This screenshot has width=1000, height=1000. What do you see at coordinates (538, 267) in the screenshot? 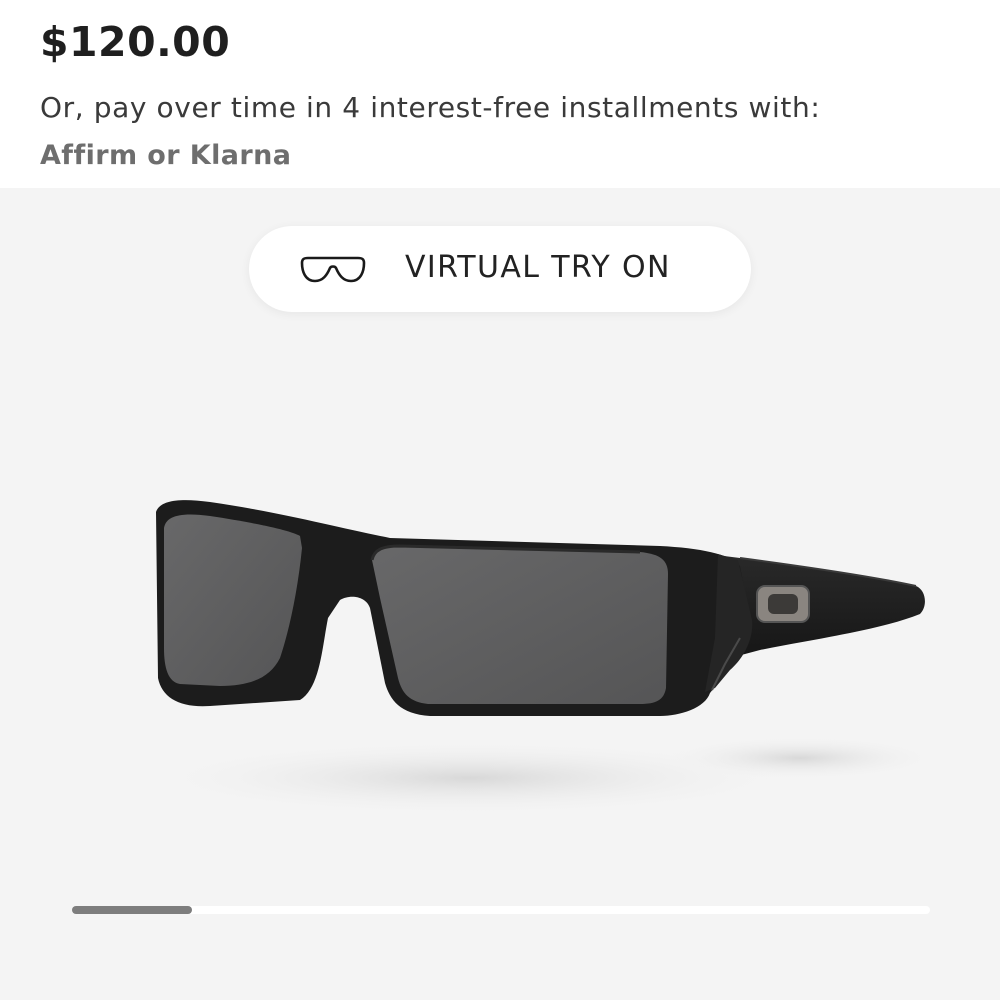
I see `virtual-try-on-label: VIRTUAL TRY ON` at bounding box center [538, 267].